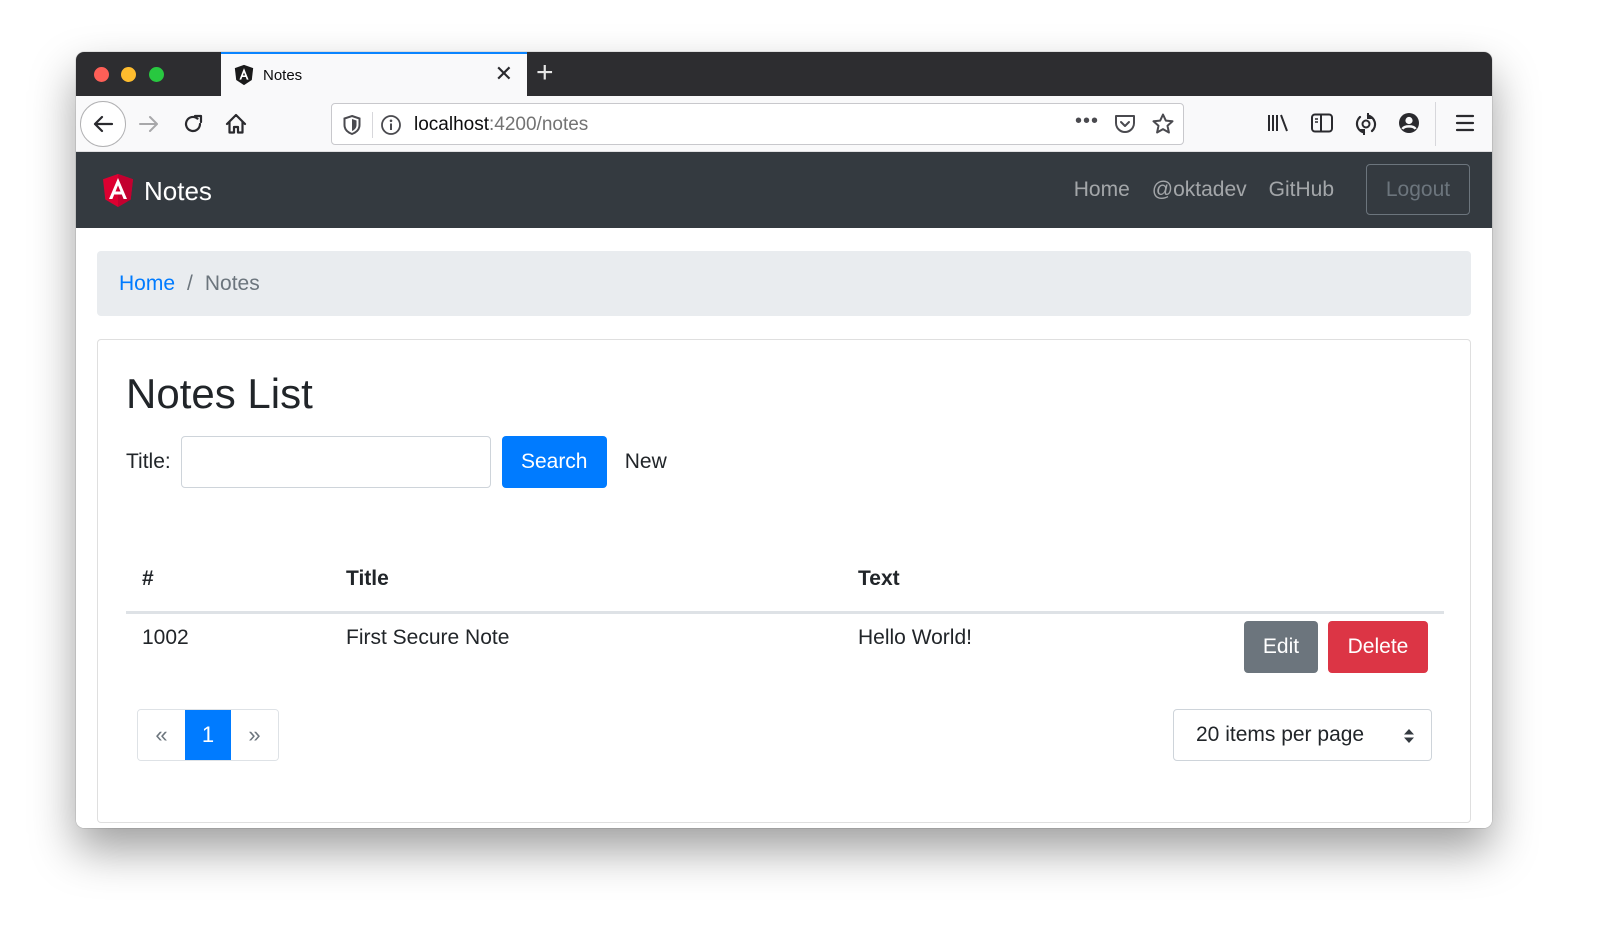 This screenshot has height=948, width=1600. What do you see at coordinates (1125, 126) in the screenshot?
I see `pocket-icon` at bounding box center [1125, 126].